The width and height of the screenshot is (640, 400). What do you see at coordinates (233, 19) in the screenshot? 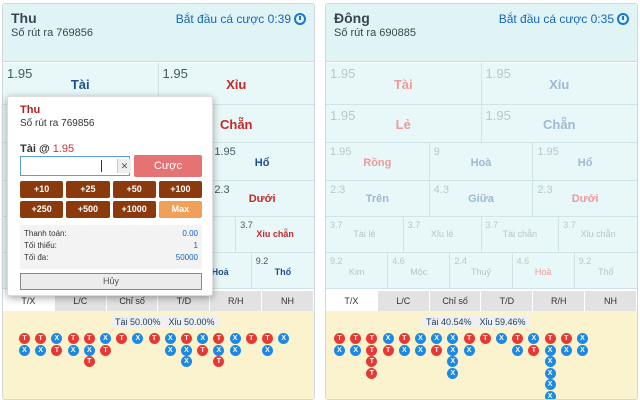
I see `countdown-text: Bắt đầu cá cược 0:39` at bounding box center [233, 19].